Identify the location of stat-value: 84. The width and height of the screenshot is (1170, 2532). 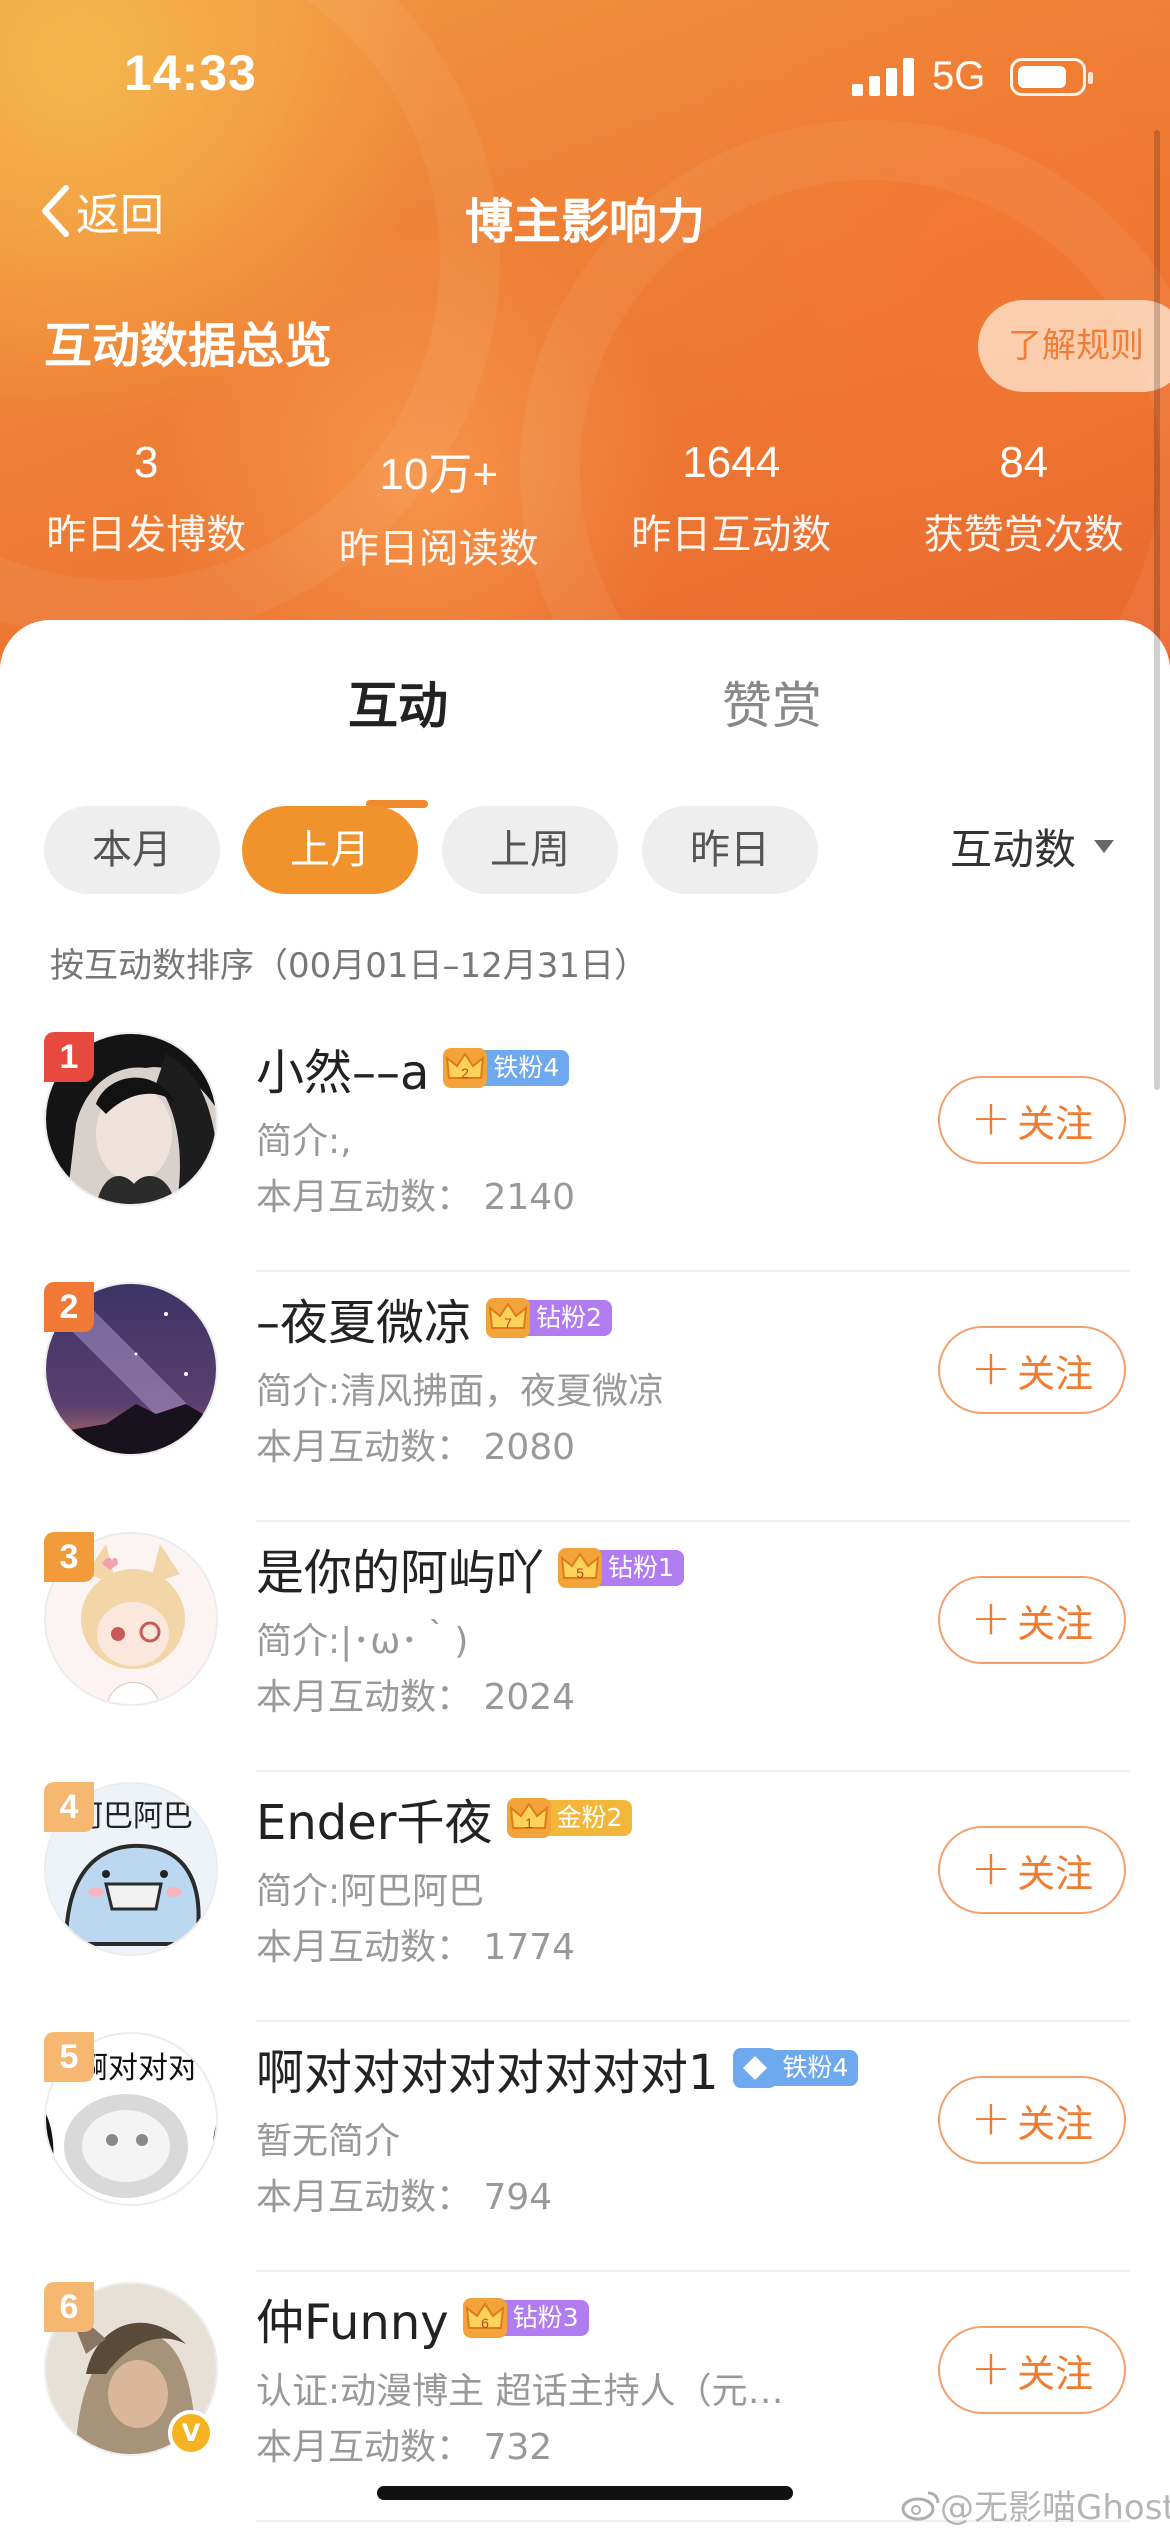
(1024, 462).